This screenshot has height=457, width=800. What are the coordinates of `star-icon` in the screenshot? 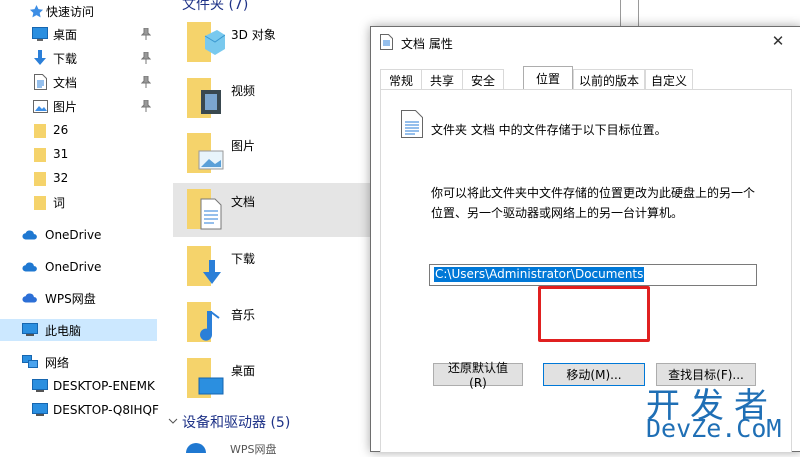 It's located at (36, 11).